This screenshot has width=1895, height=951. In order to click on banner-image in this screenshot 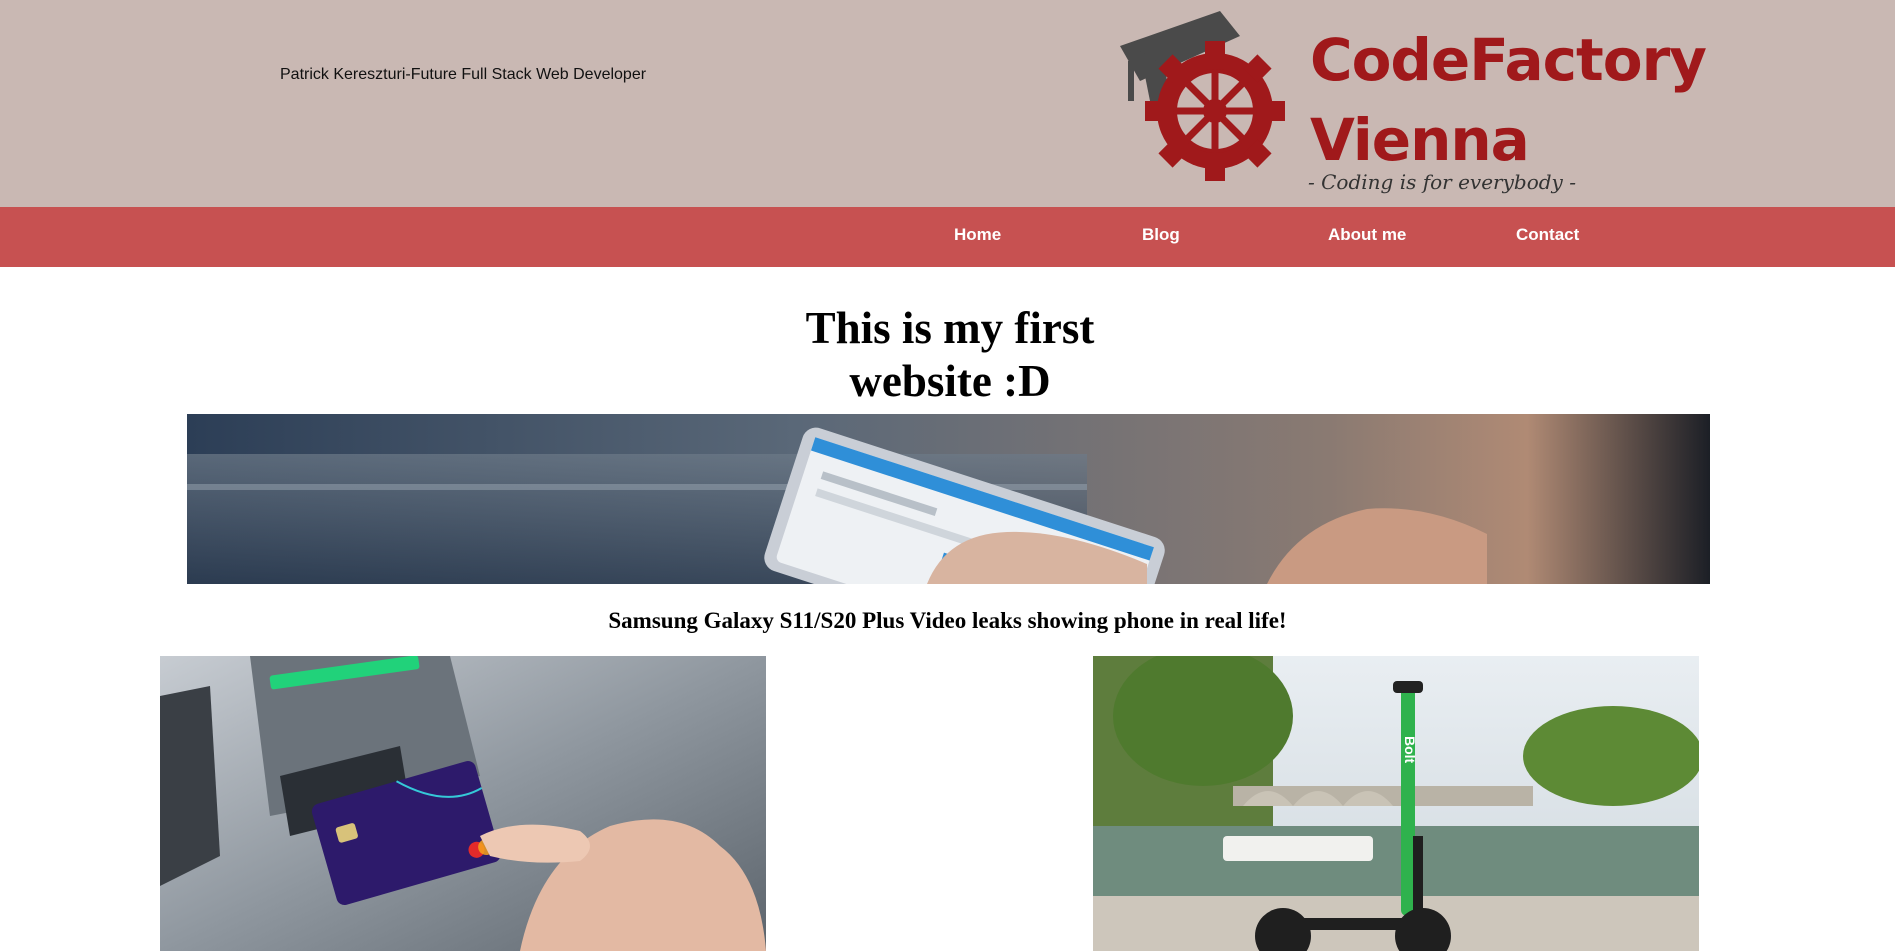, I will do `click(948, 499)`.